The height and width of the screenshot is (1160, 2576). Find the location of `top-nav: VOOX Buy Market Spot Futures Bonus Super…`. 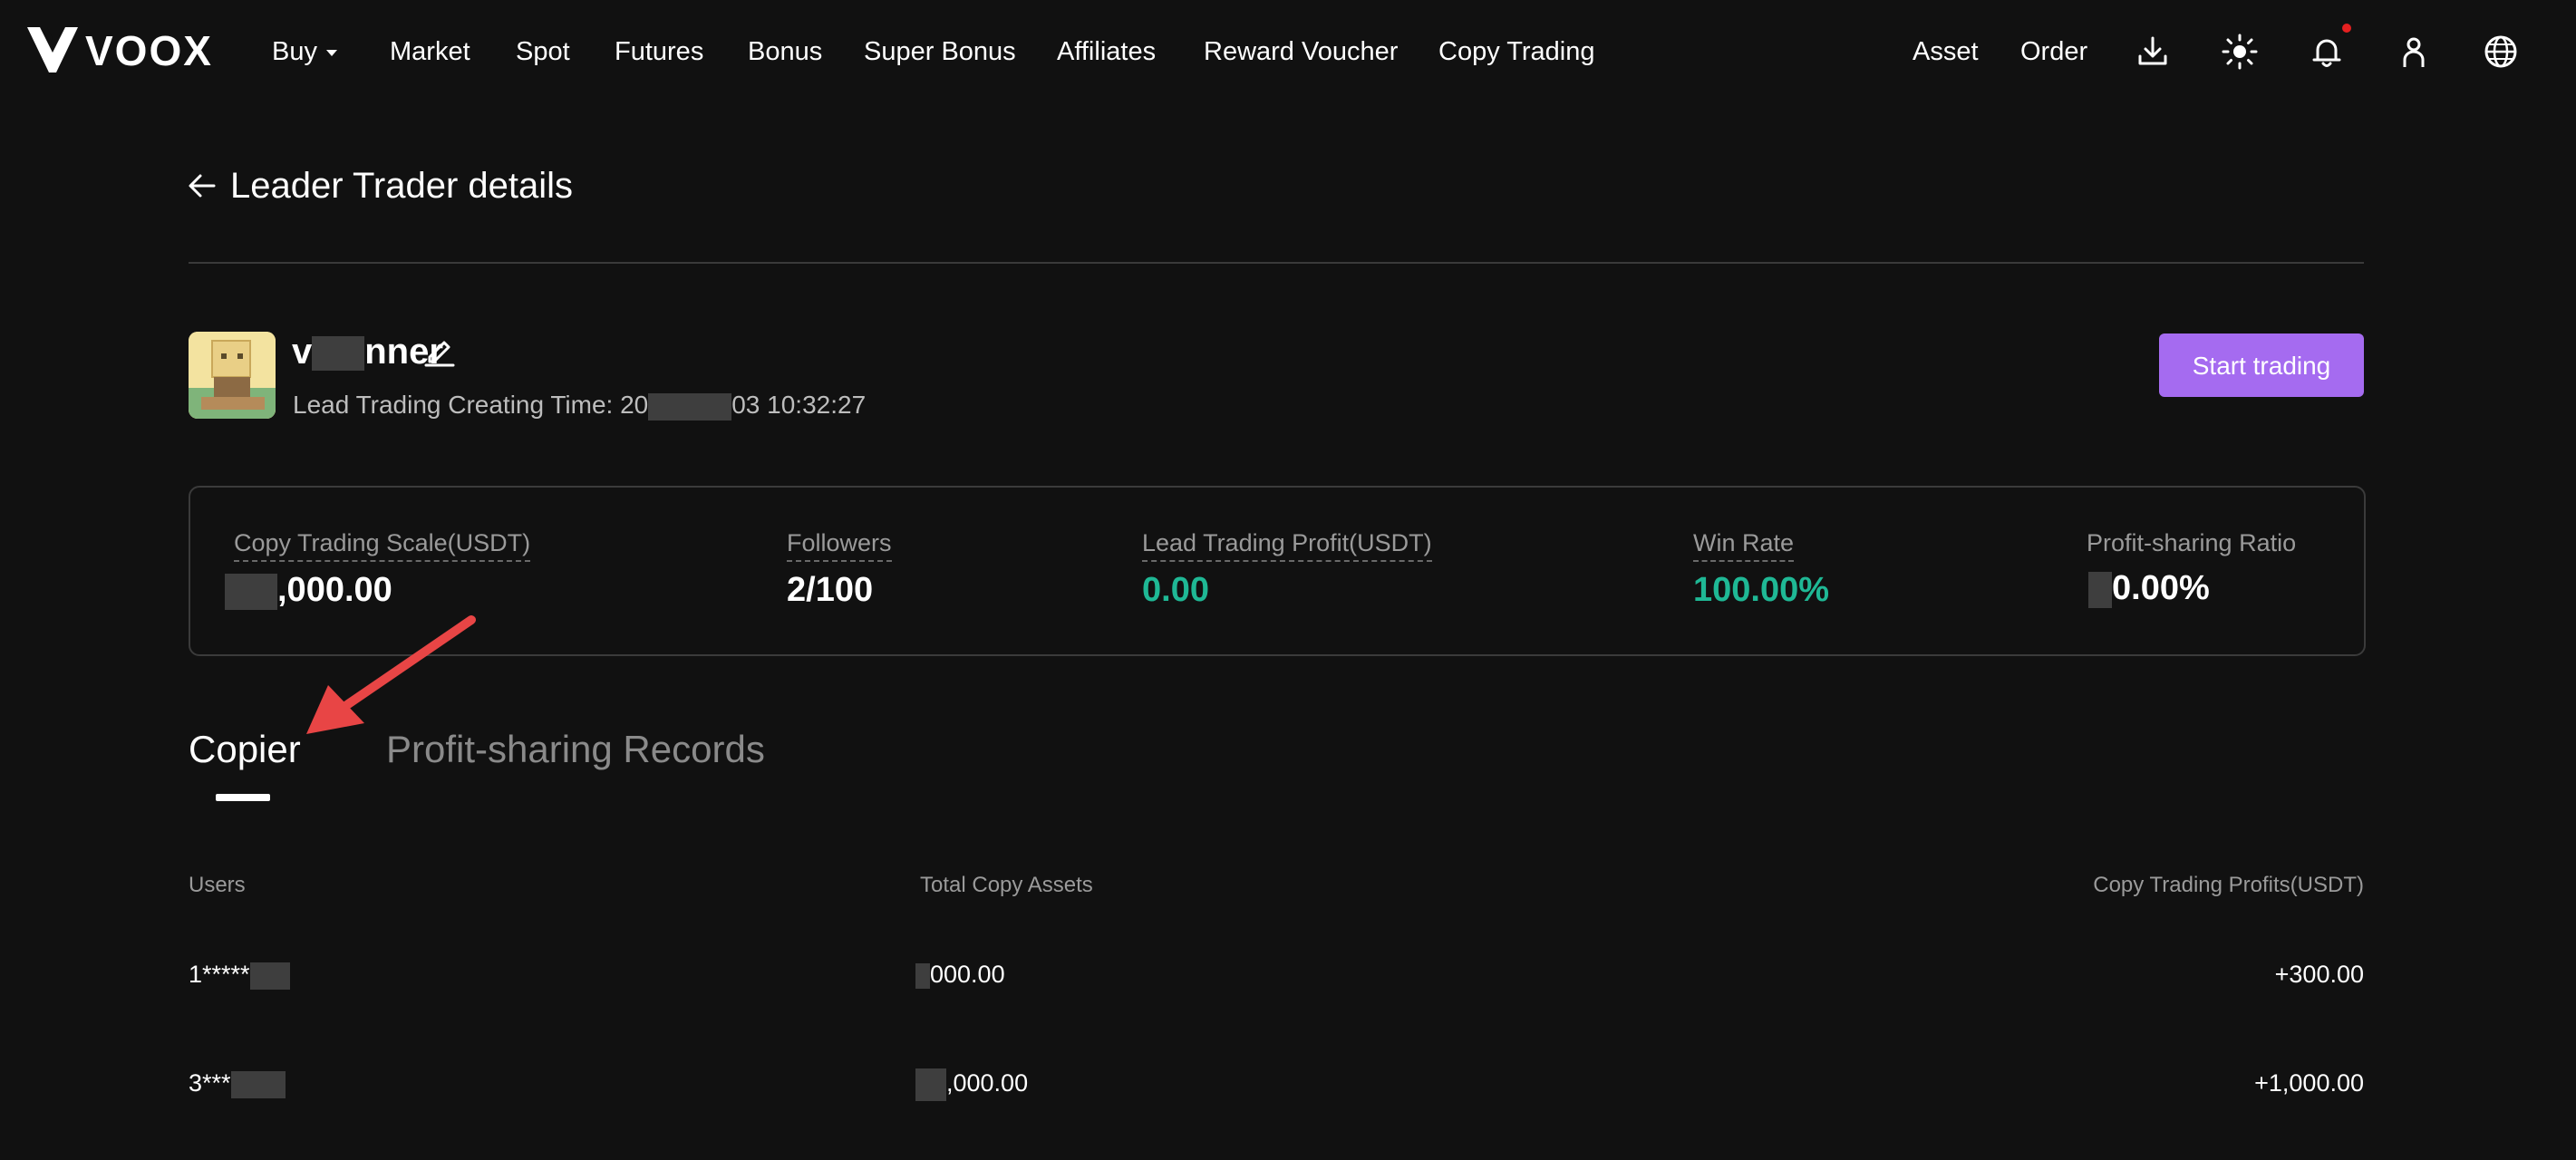

top-nav: VOOX Buy Market Spot Futures Bonus Super… is located at coordinates (1288, 51).